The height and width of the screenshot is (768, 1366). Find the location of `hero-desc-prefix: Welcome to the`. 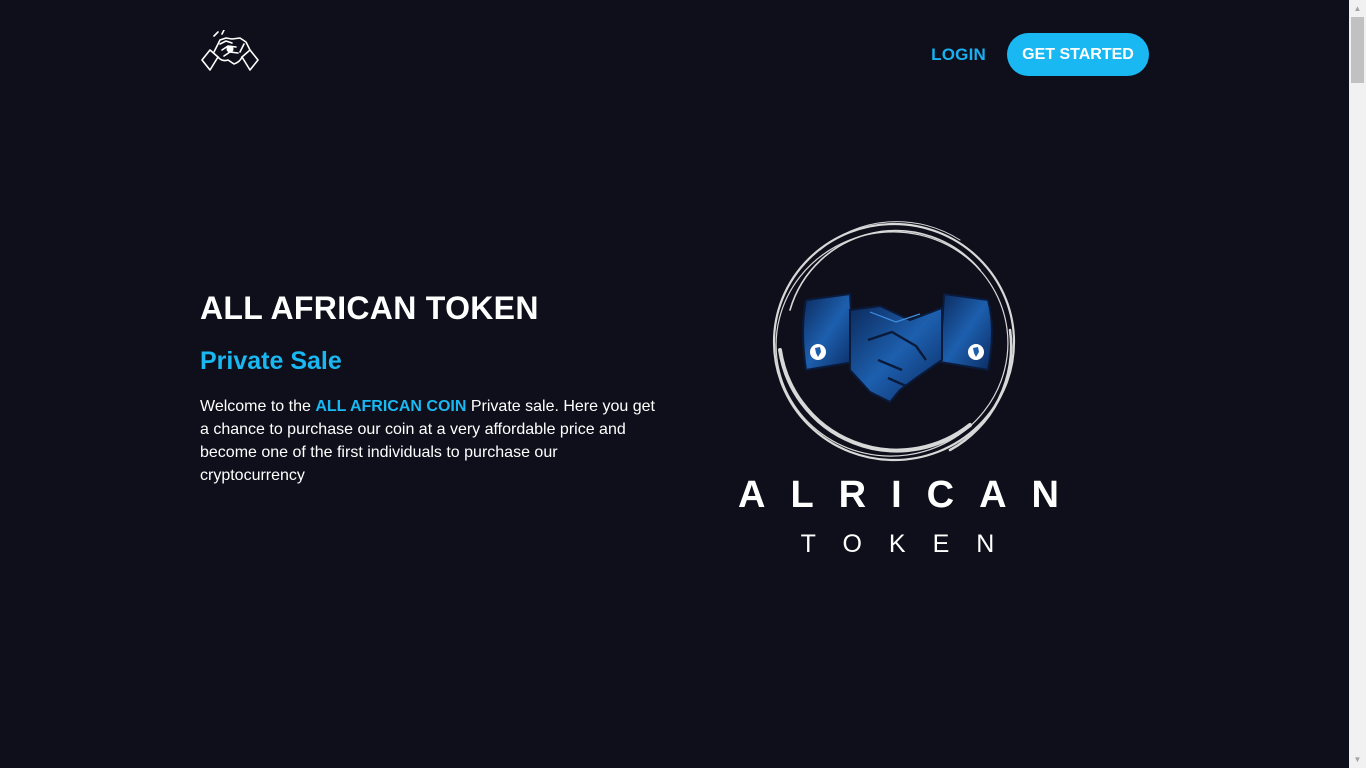

hero-desc-prefix: Welcome to the is located at coordinates (258, 406).